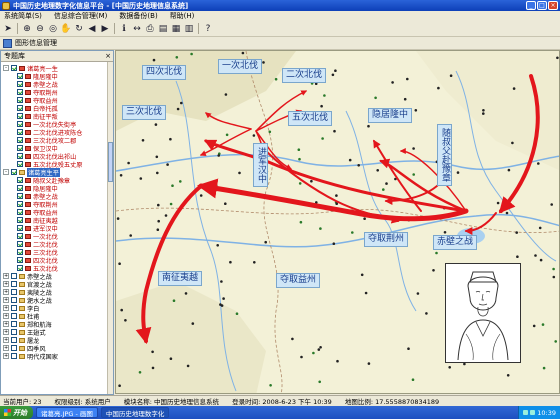 This screenshot has width=560, height=419. What do you see at coordinates (30, 356) in the screenshot?
I see `tree-item: + 明代戍国家` at bounding box center [30, 356].